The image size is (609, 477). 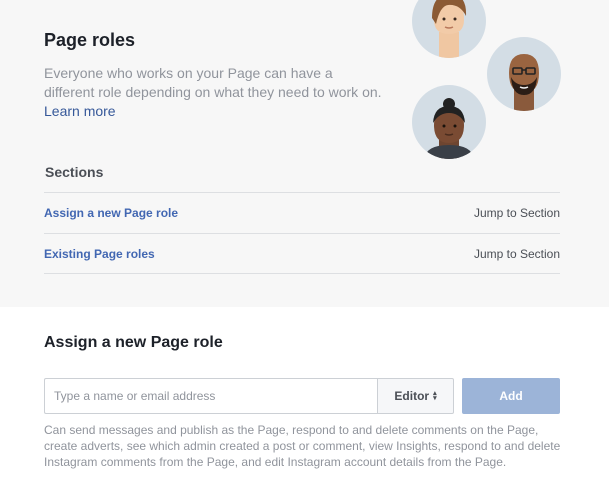 What do you see at coordinates (449, 29) in the screenshot?
I see `person-illustration-1-icon` at bounding box center [449, 29].